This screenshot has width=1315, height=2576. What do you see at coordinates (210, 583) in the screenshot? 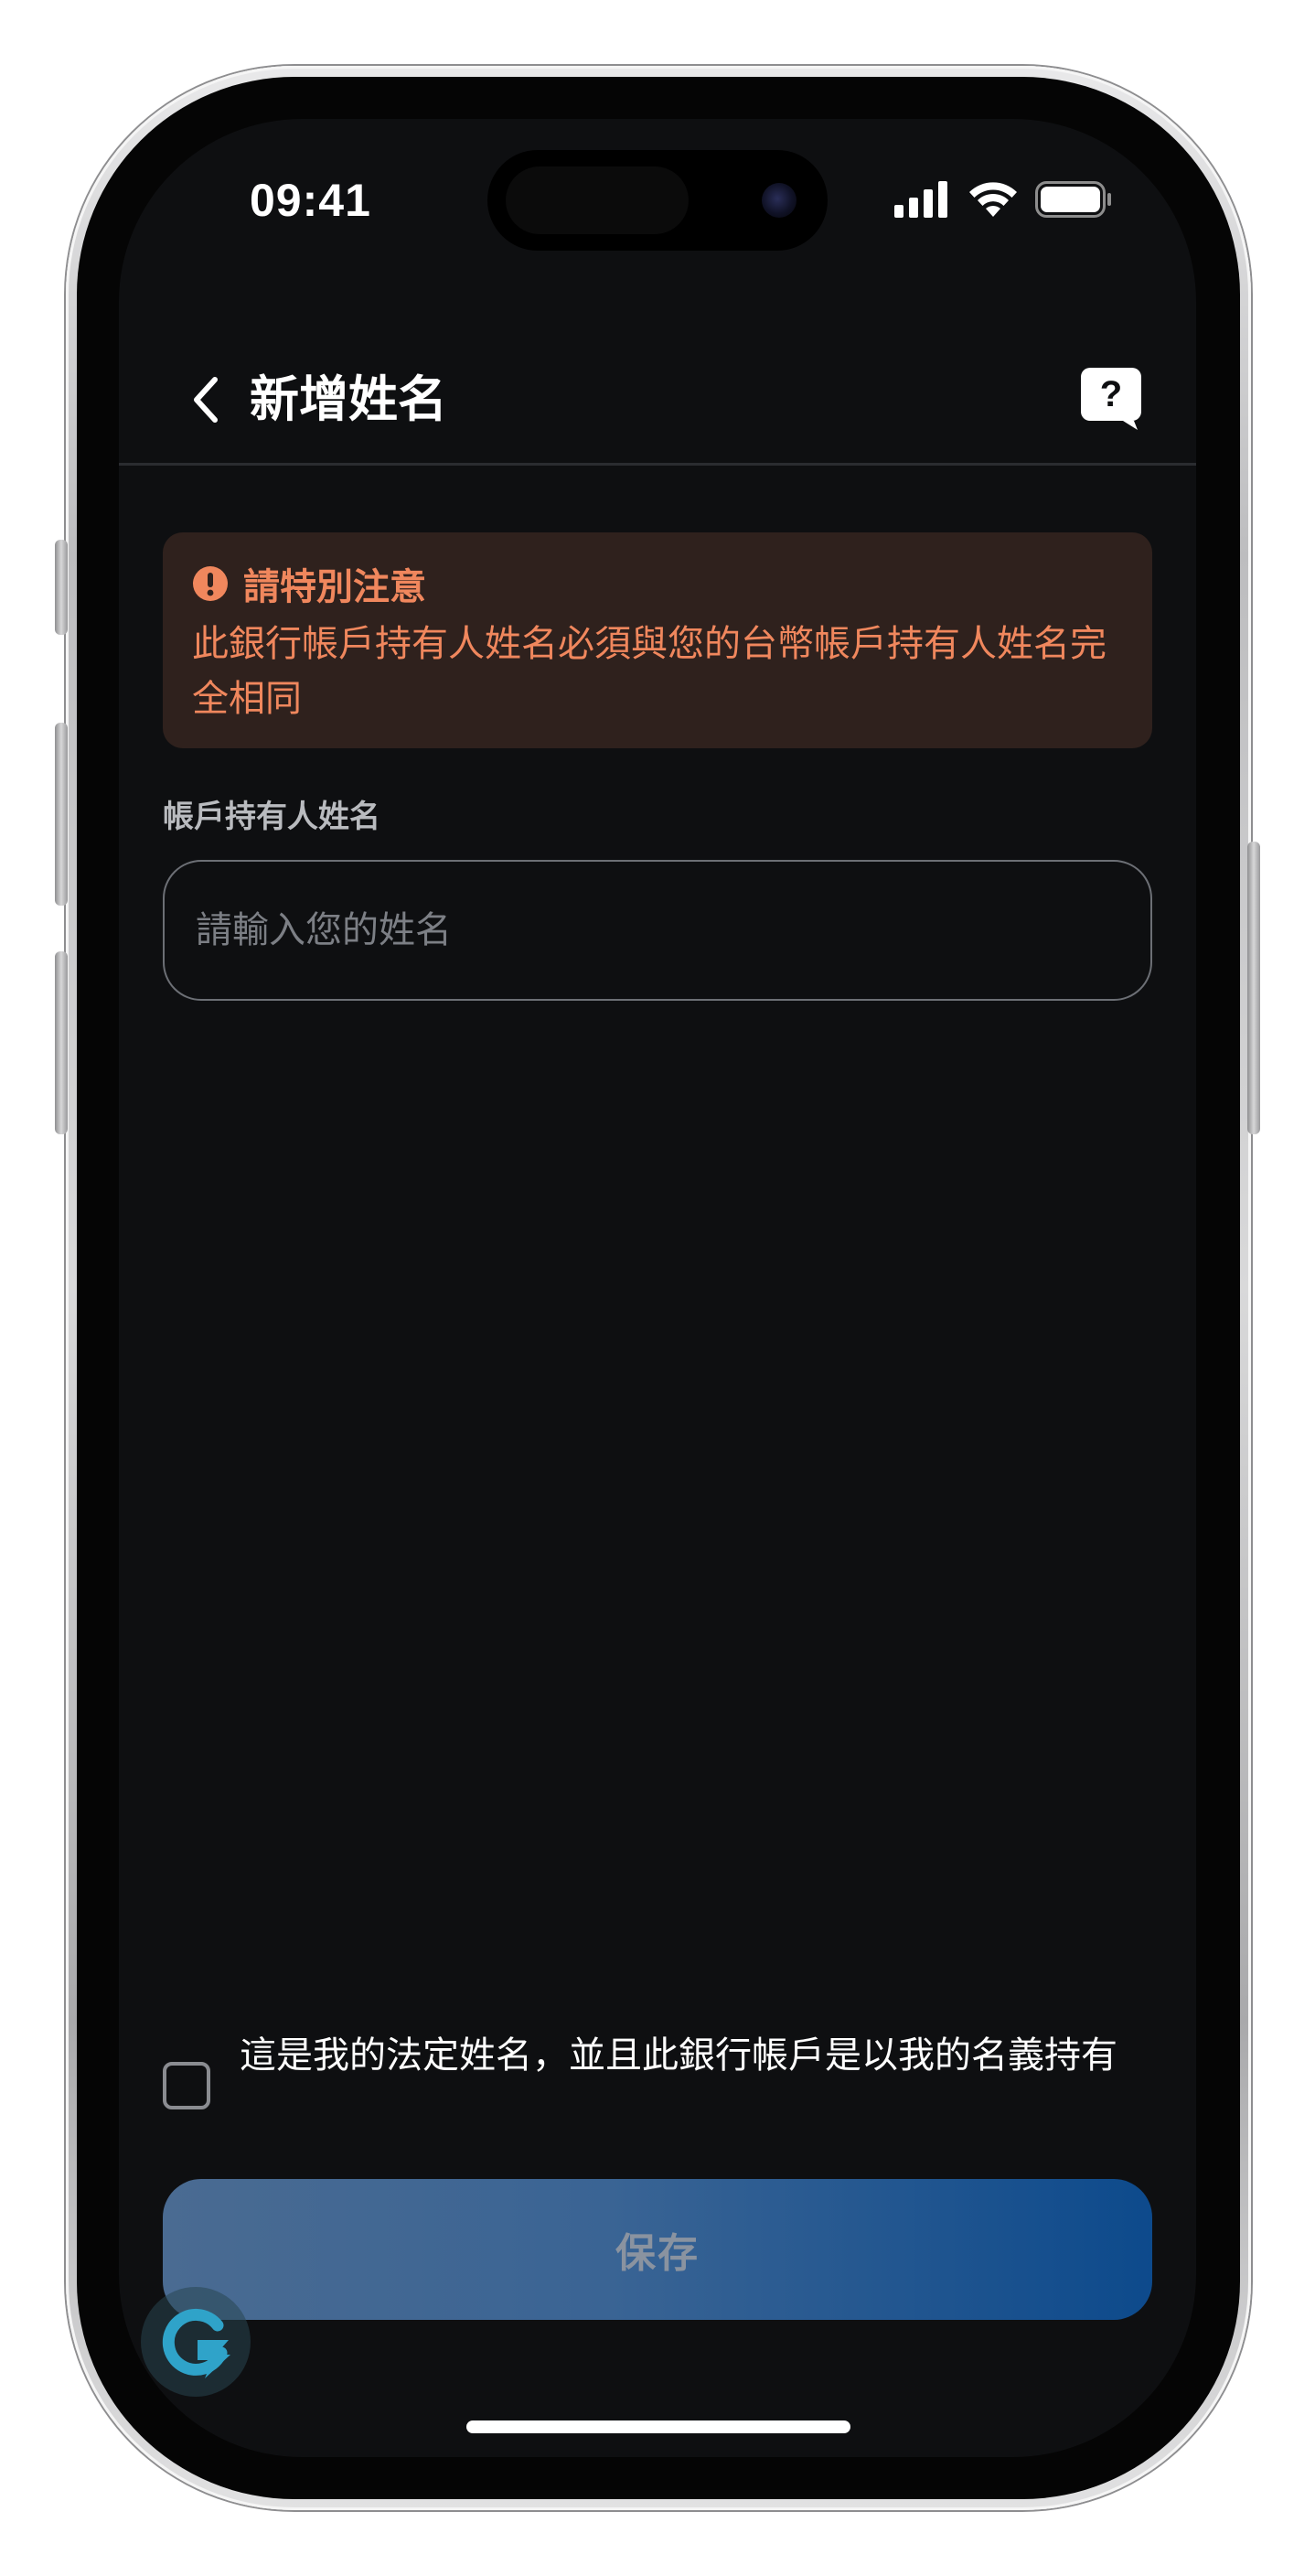
I see `exclamation-circle-icon` at bounding box center [210, 583].